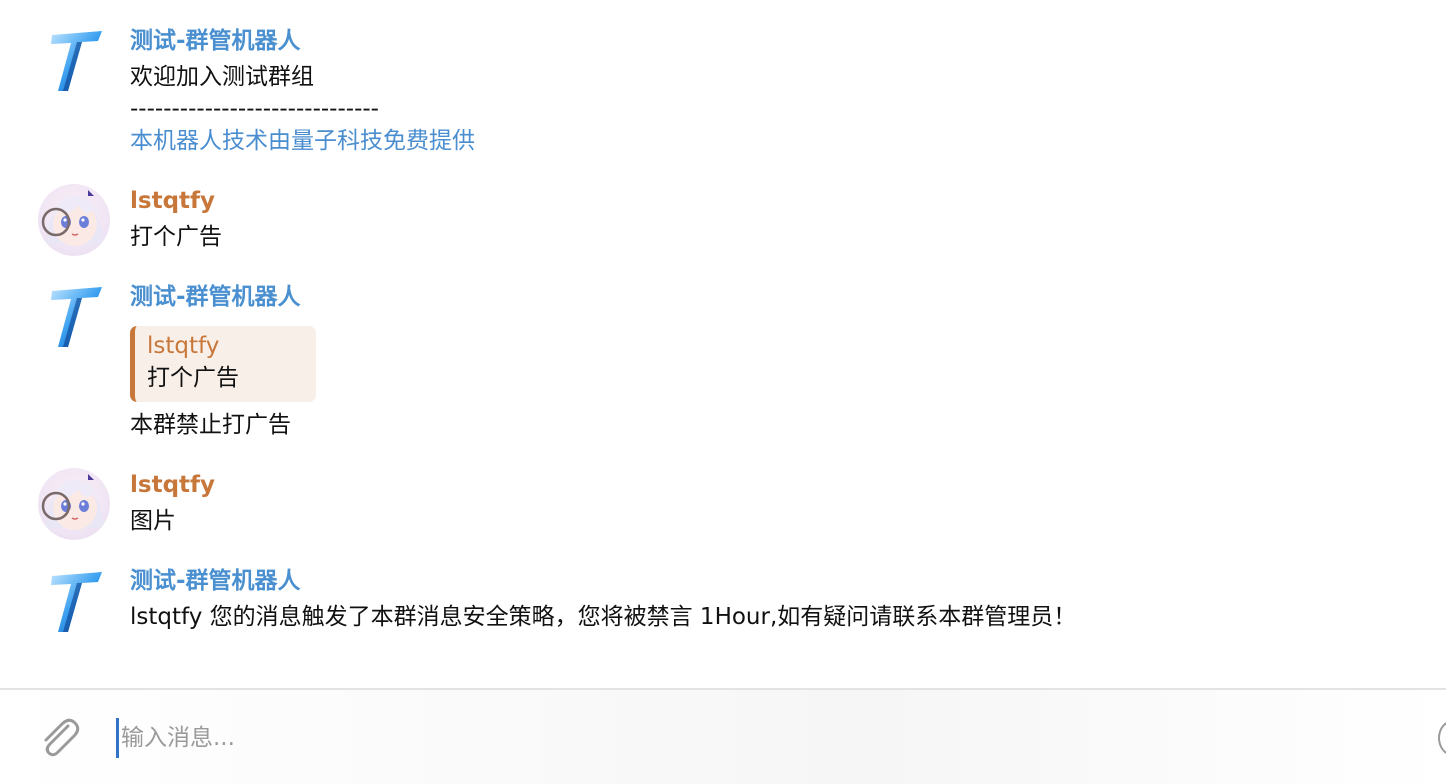 This screenshot has width=1446, height=784. Describe the element at coordinates (223, 364) in the screenshot. I see `reply-quote: lstqtfy 打个广告` at that location.